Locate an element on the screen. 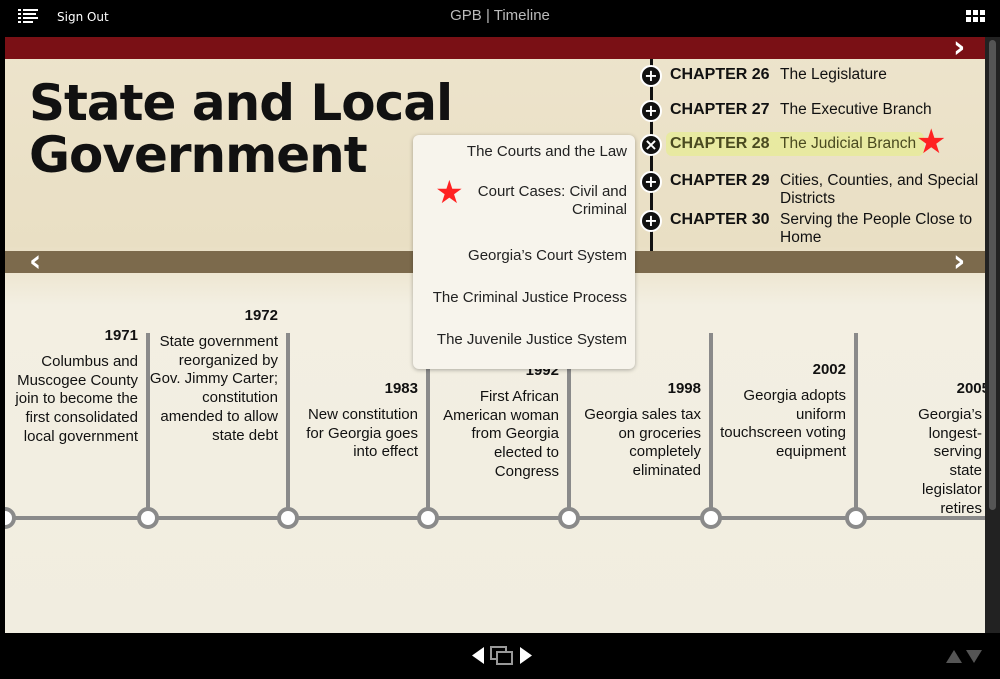 The image size is (1000, 679). chapter-name: Cities, Counties, and Special Districts is located at coordinates (882, 190).